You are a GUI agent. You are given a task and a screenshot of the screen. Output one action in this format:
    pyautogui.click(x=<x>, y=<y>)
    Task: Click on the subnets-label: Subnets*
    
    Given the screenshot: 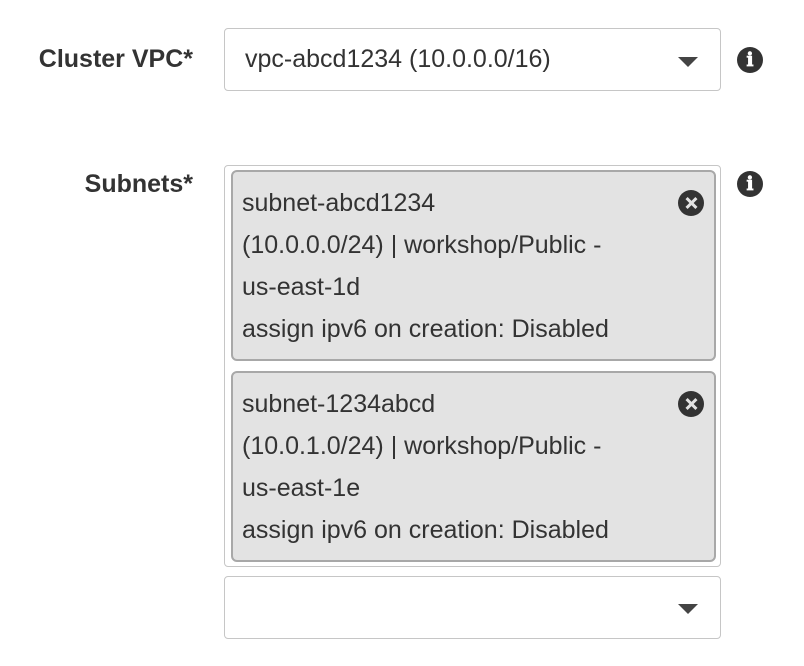 What is the action you would take?
    pyautogui.click(x=138, y=184)
    